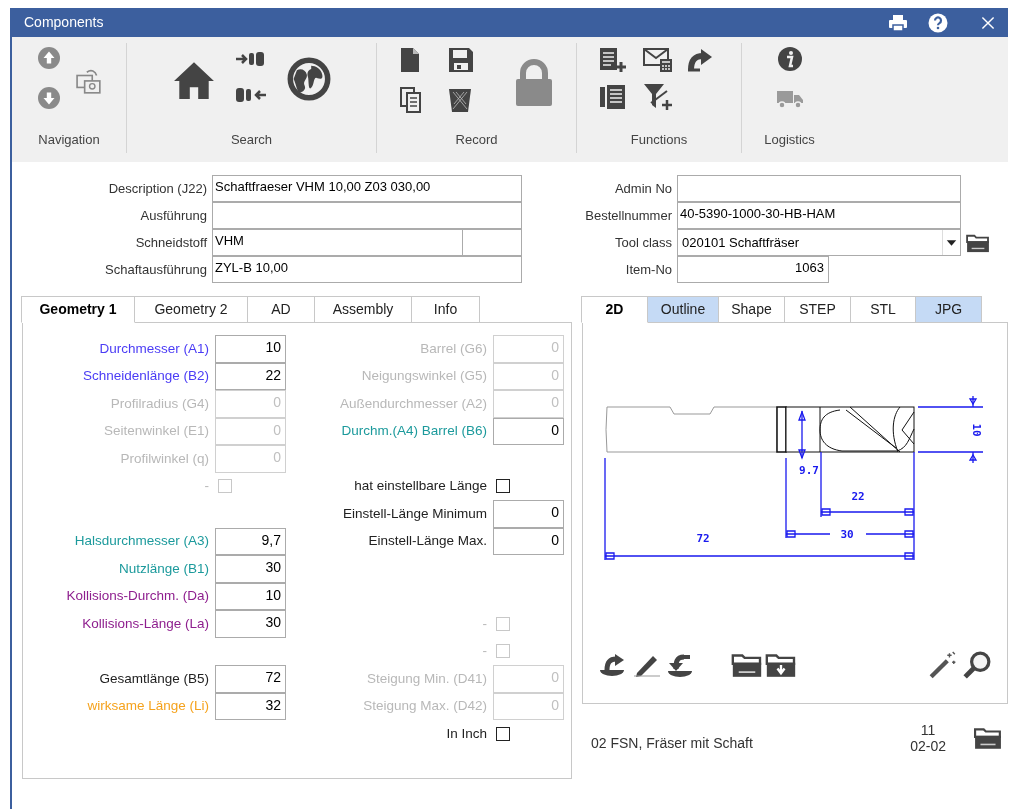  I want to click on tab: 2D, so click(614, 309).